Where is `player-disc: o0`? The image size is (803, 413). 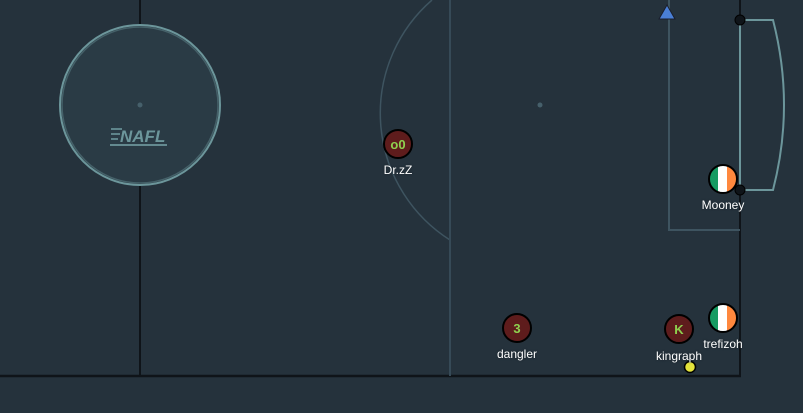 player-disc: o0 is located at coordinates (398, 144).